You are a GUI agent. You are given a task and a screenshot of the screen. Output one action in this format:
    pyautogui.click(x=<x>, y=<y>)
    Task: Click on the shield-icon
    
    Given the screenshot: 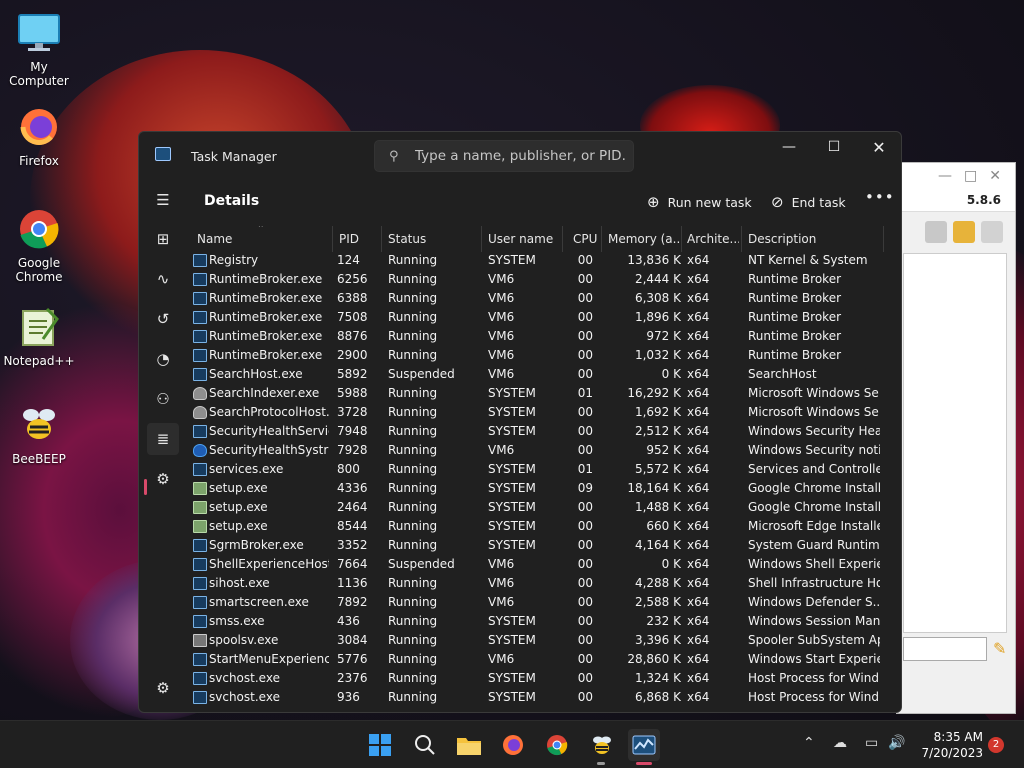 What is the action you would take?
    pyautogui.click(x=200, y=450)
    